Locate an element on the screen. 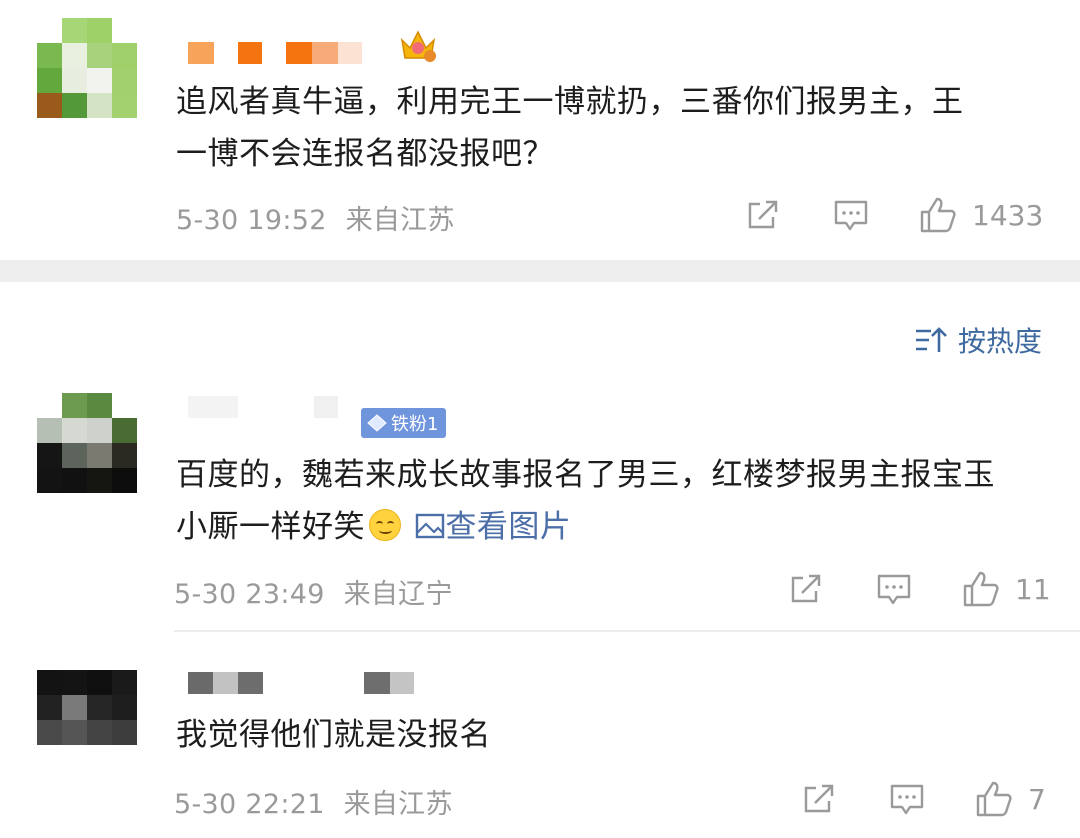 This screenshot has width=1080, height=838. comment-location: 来自辽宁 is located at coordinates (398, 594).